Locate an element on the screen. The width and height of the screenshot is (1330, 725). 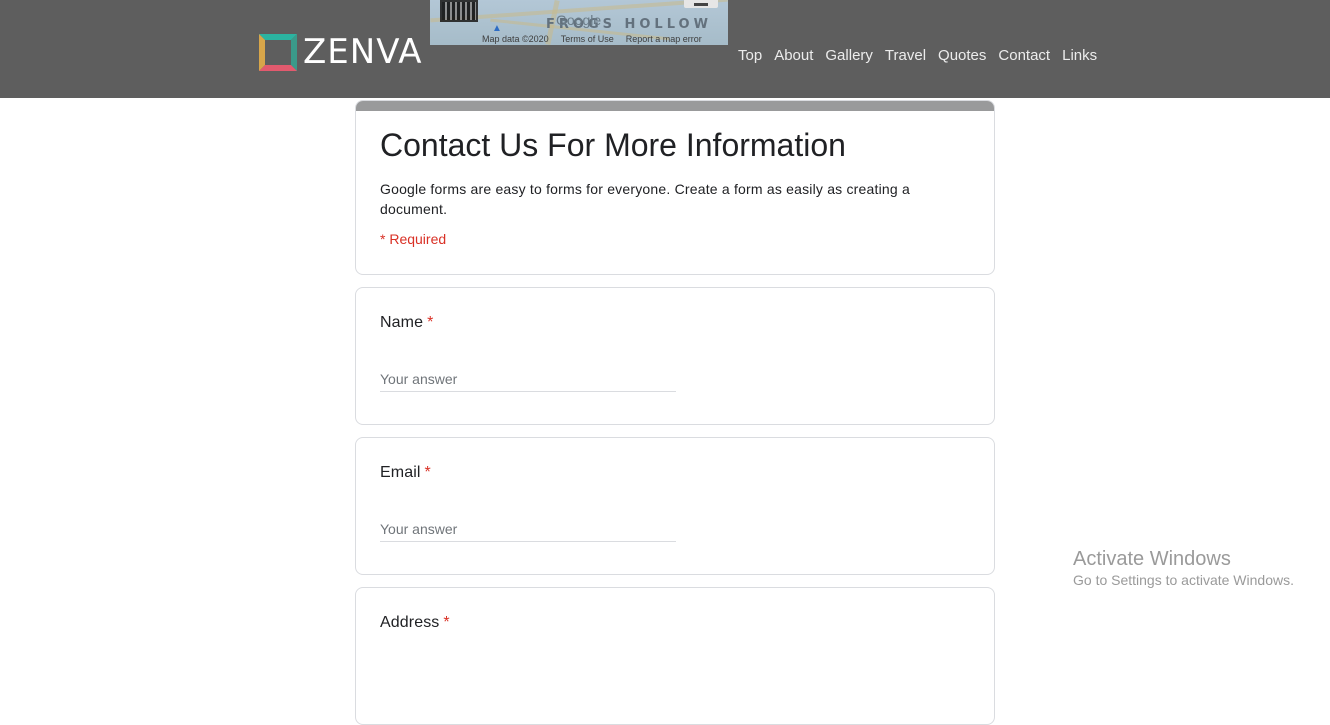
required-note: * Required is located at coordinates (413, 239).